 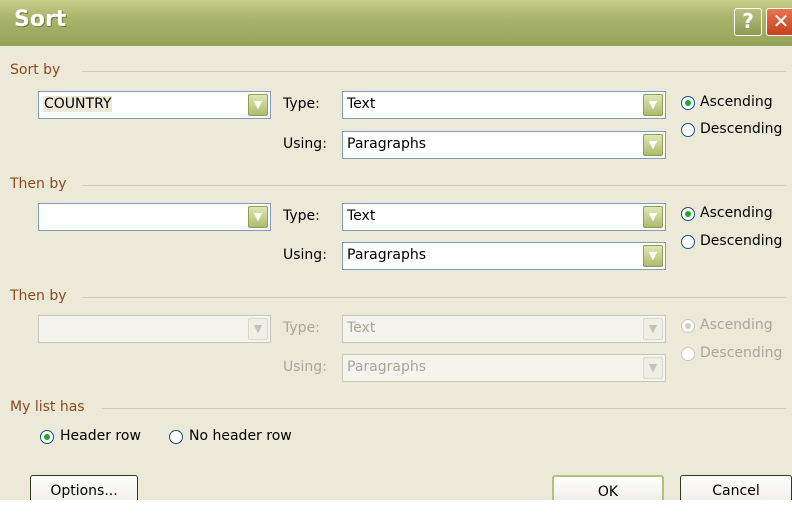 What do you see at coordinates (38, 296) in the screenshot?
I see `then-by-2-label: Then by` at bounding box center [38, 296].